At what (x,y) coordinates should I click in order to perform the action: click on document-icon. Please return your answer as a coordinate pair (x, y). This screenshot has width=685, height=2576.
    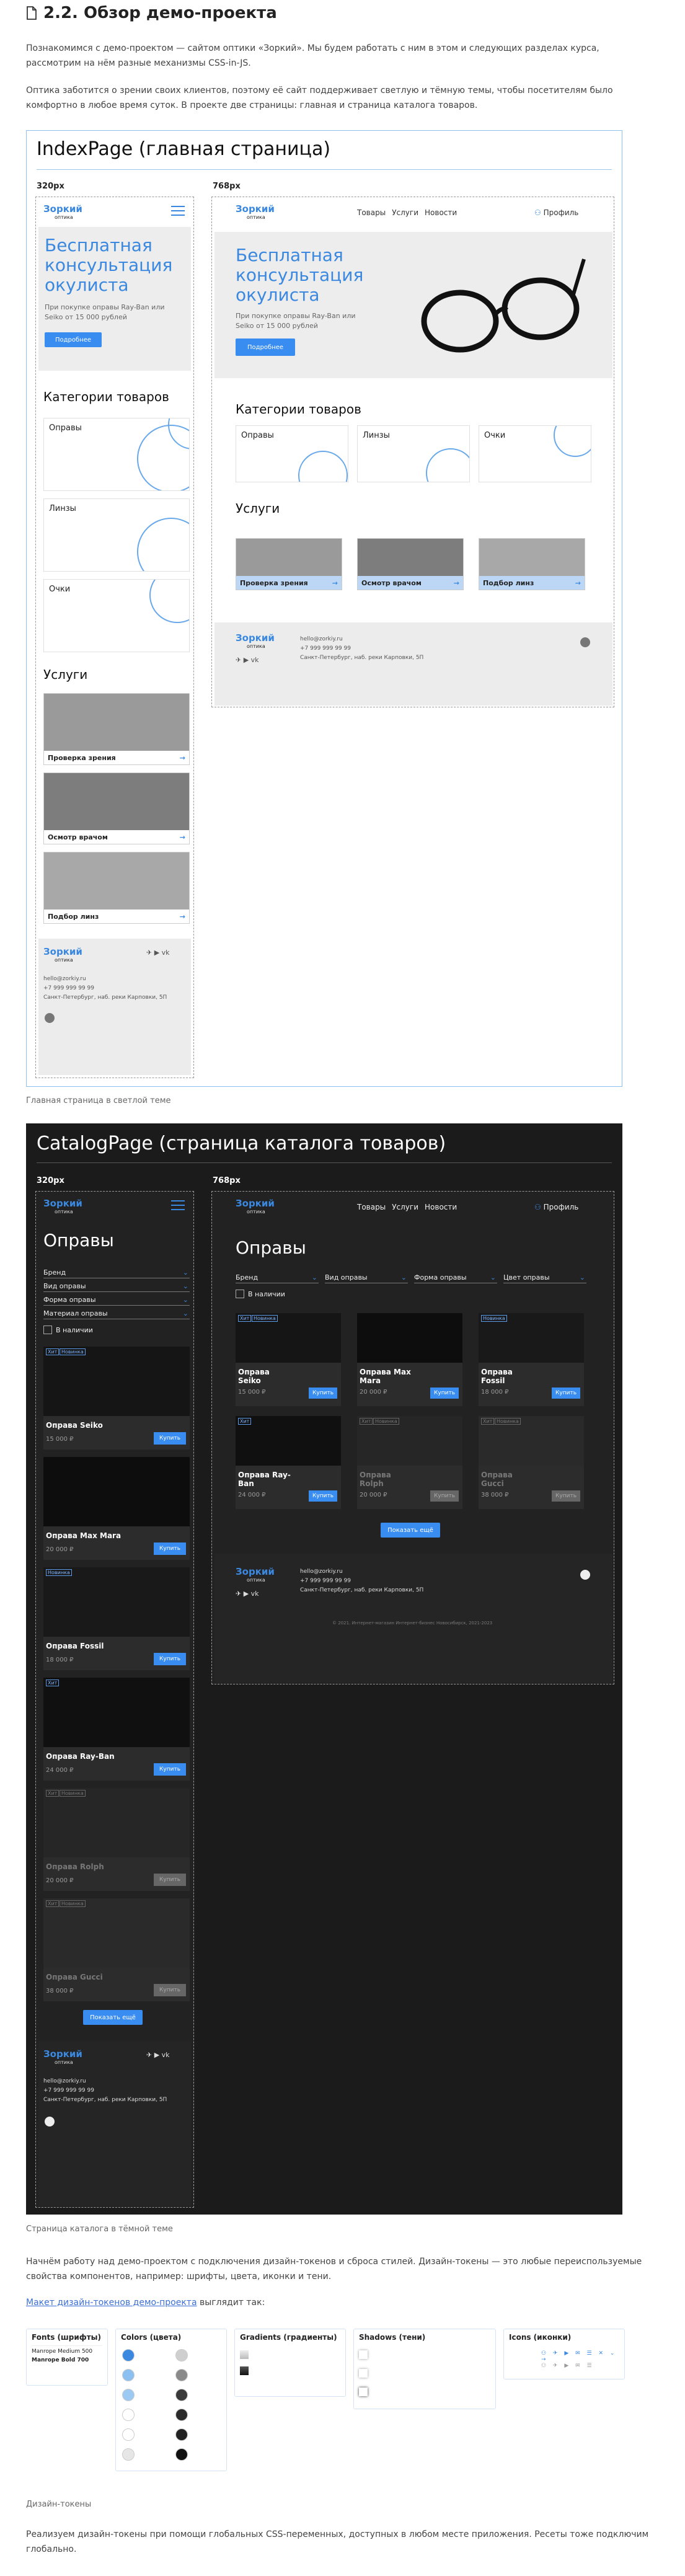
    Looking at the image, I should click on (32, 13).